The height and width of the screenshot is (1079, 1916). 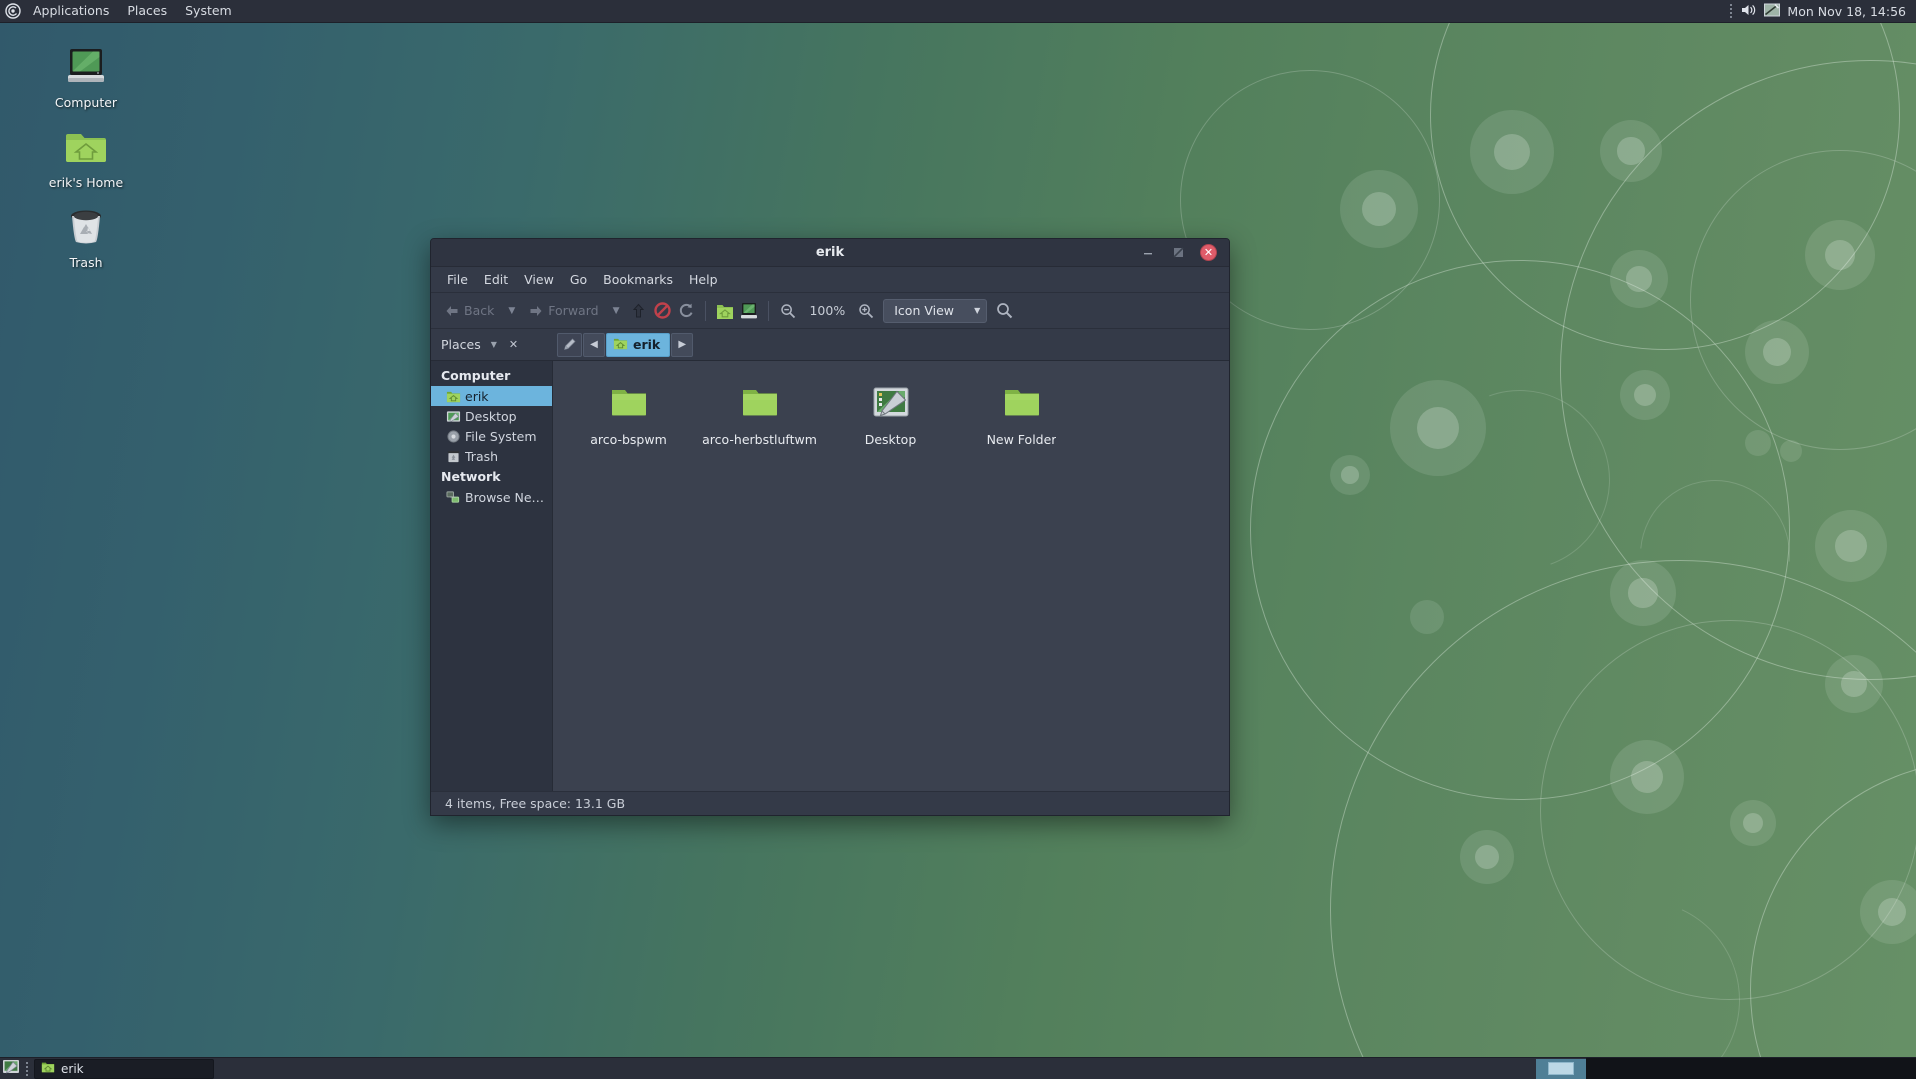 What do you see at coordinates (1178, 253) in the screenshot?
I see `maximize-button` at bounding box center [1178, 253].